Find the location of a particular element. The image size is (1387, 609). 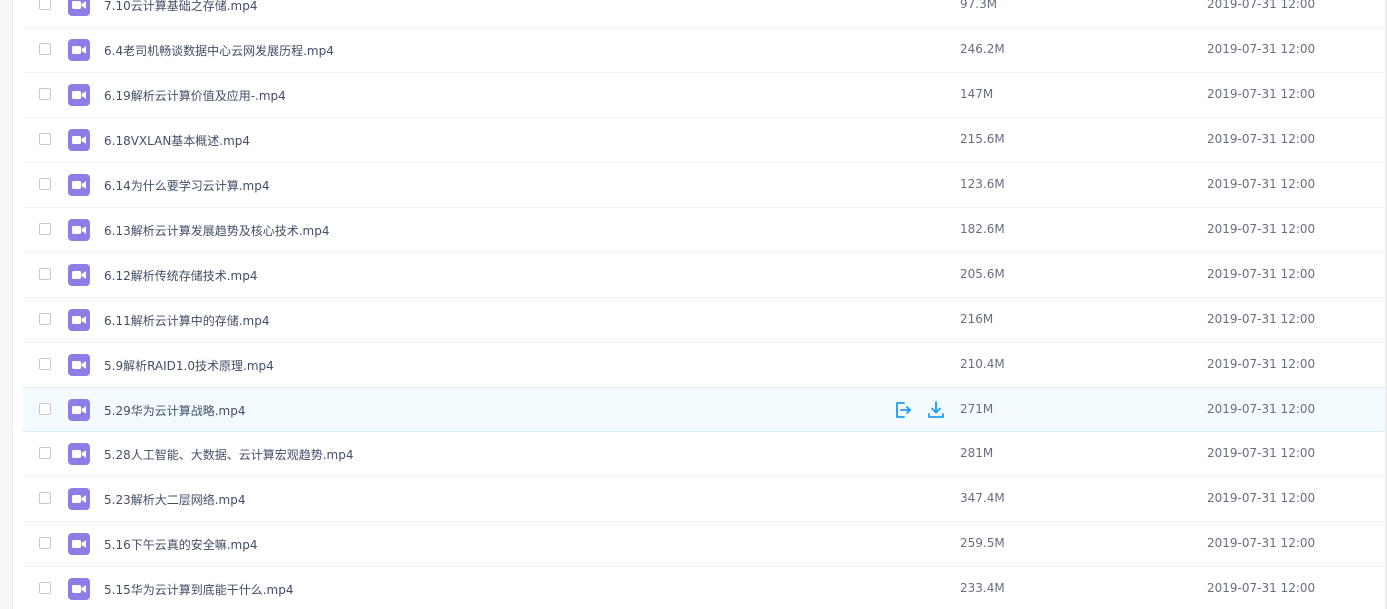

file-name: 7.10云计算基础之存储.mp4 is located at coordinates (180, 7).